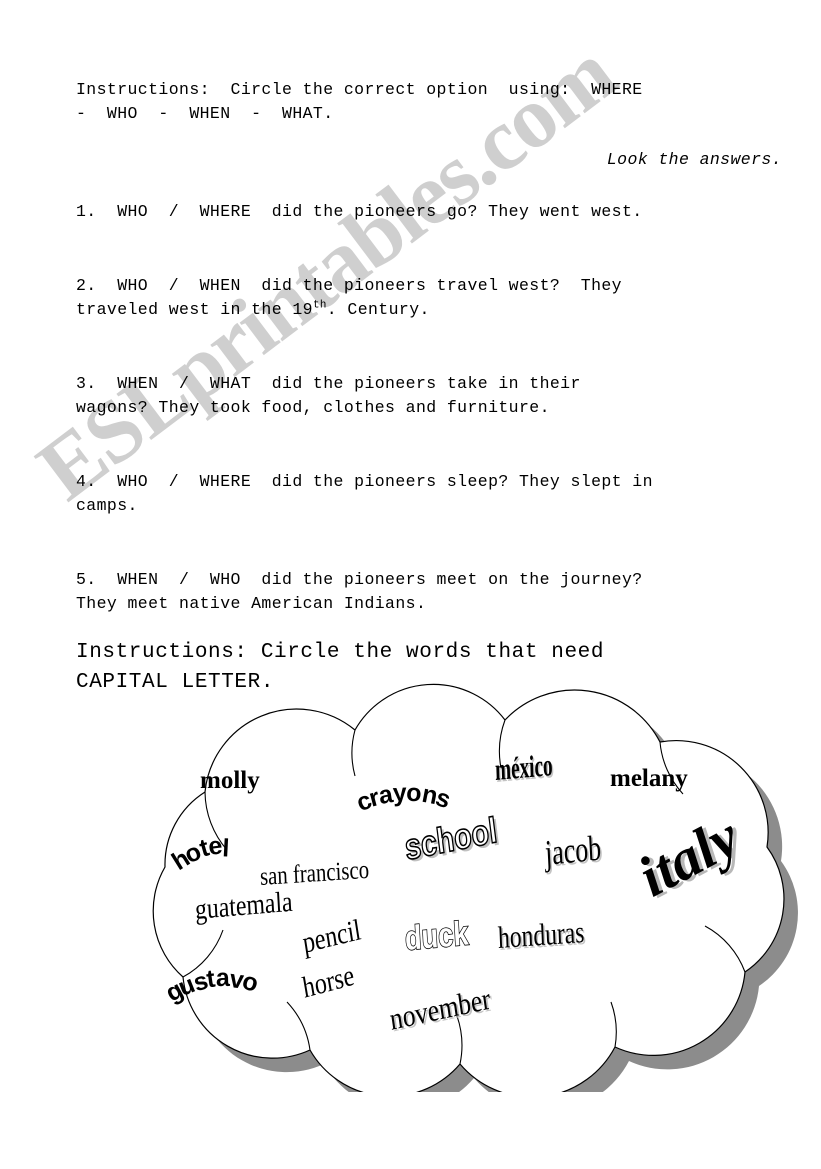  Describe the element at coordinates (378, 309) in the screenshot. I see `question-2-line-2-post: . Century.` at that location.